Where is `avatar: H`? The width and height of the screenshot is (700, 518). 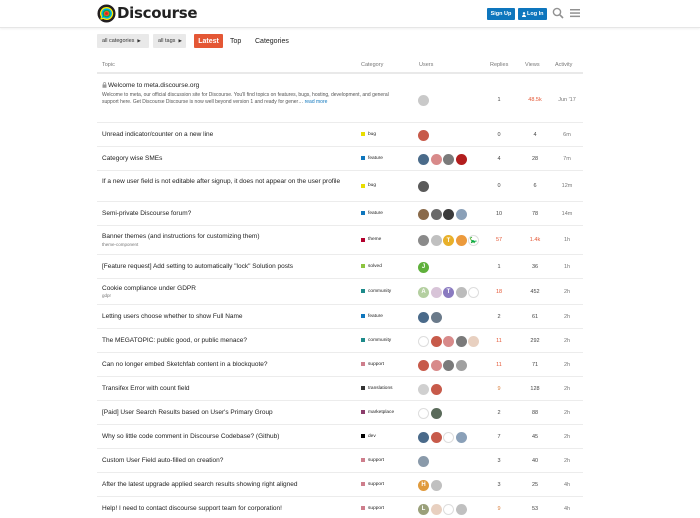
avatar: H is located at coordinates (423, 485).